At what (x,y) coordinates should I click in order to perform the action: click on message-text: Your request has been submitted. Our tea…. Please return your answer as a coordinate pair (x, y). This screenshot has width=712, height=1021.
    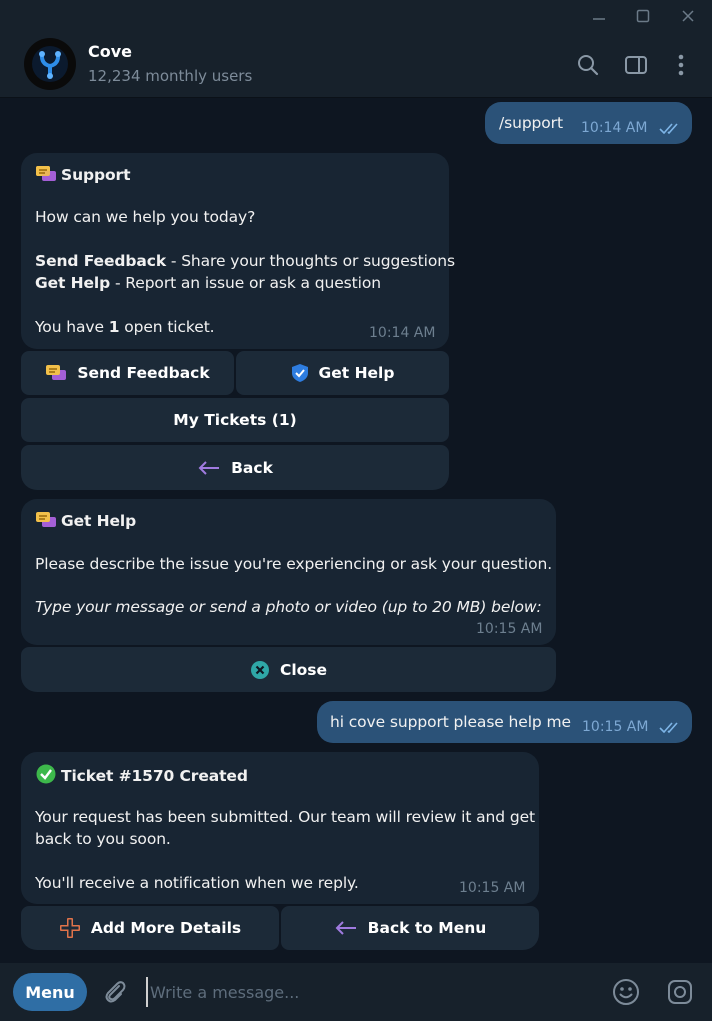
    Looking at the image, I should click on (285, 817).